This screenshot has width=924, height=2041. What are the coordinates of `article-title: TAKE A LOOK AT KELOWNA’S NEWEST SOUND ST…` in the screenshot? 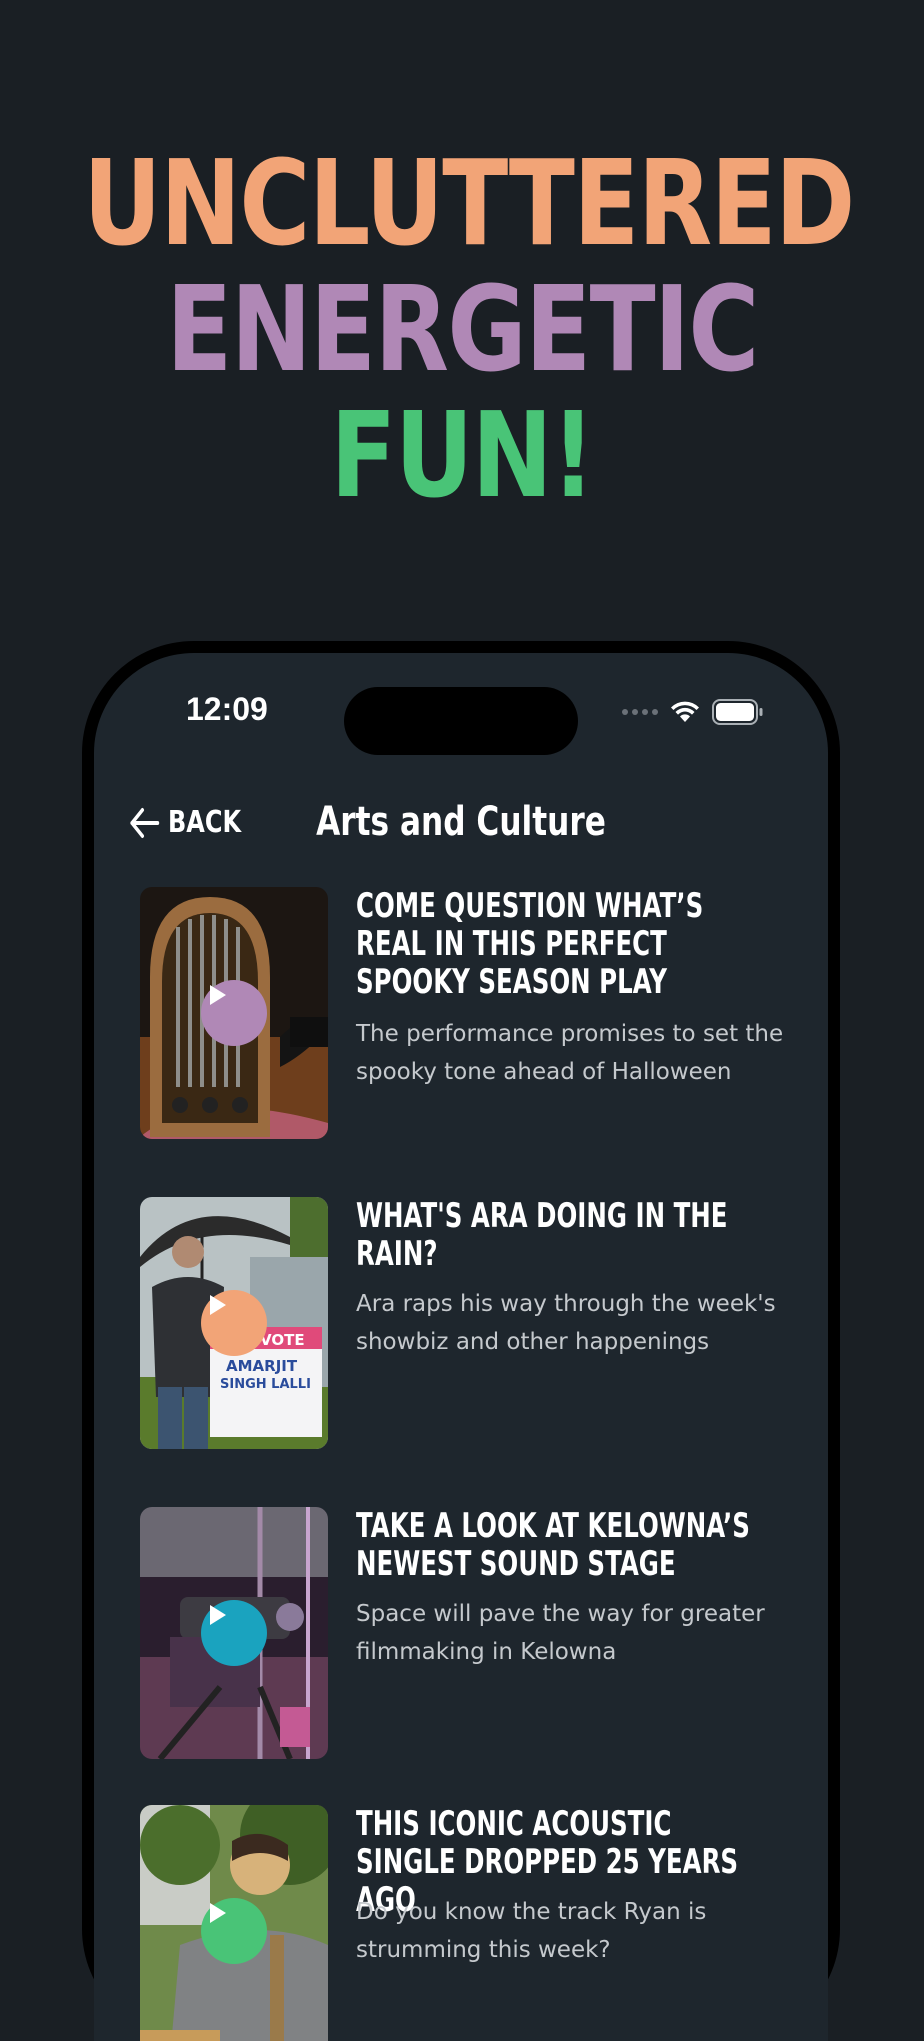 It's located at (565, 1545).